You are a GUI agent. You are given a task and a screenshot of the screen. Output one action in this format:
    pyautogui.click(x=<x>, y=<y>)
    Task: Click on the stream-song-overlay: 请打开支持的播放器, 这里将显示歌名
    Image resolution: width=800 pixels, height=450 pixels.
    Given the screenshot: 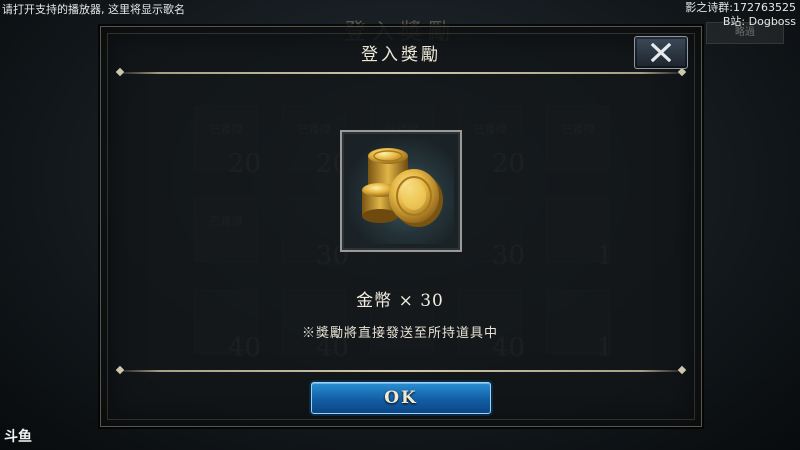 What is the action you would take?
    pyautogui.click(x=93, y=9)
    